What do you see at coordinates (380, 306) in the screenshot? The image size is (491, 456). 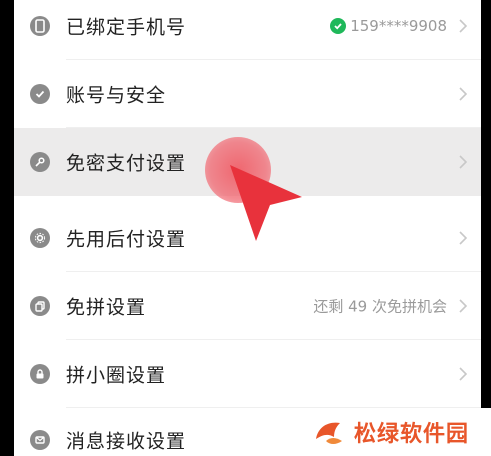 I see `skip-chances-remaining: 还剩 49 次免拼机会` at bounding box center [380, 306].